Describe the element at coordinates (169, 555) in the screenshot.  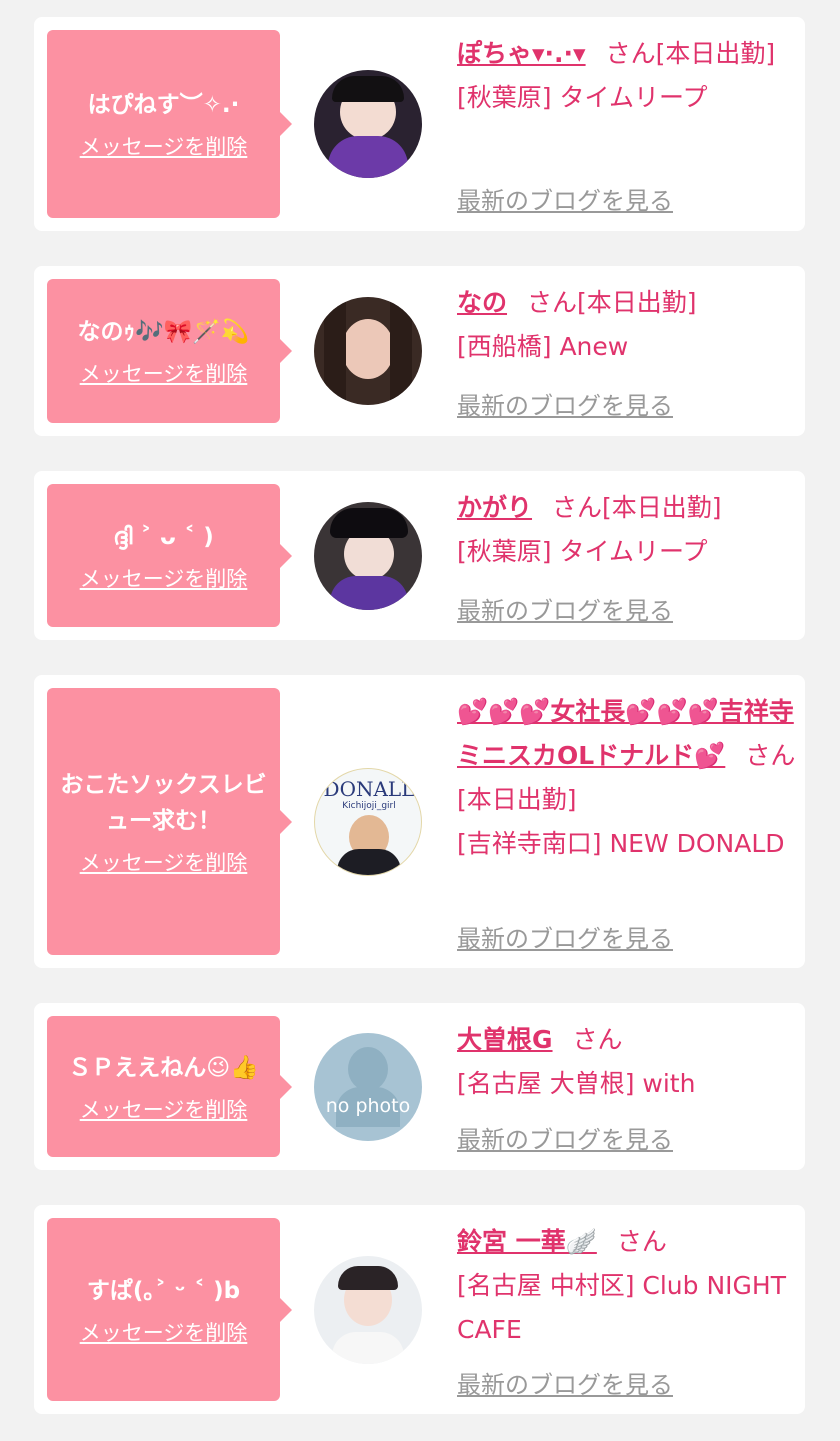
I see `message-bubble: ദ്ദി ˃ ᴗ ˂ ) メッセージを削除` at that location.